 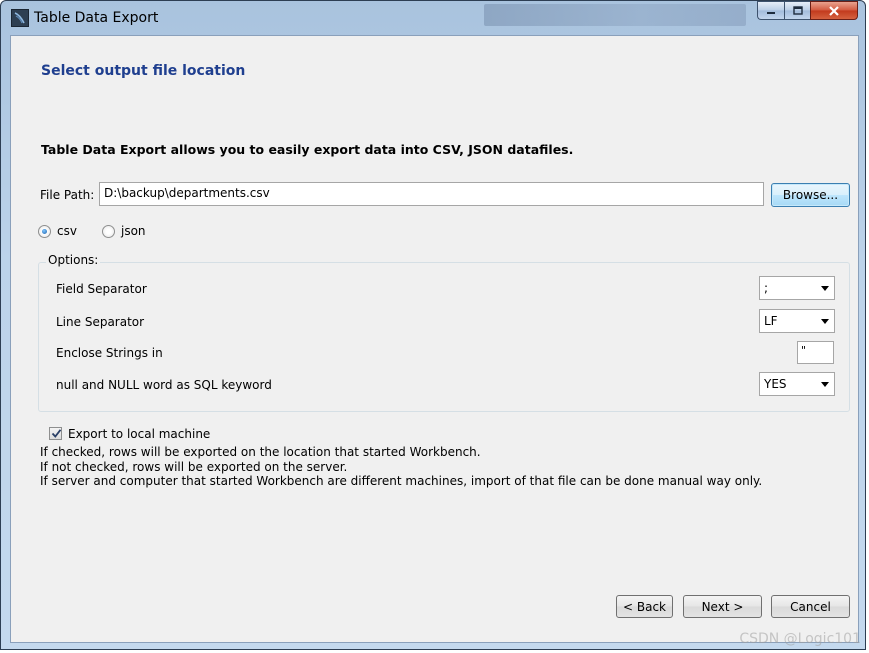 What do you see at coordinates (797, 321) in the screenshot?
I see `line-separator-select: LF` at bounding box center [797, 321].